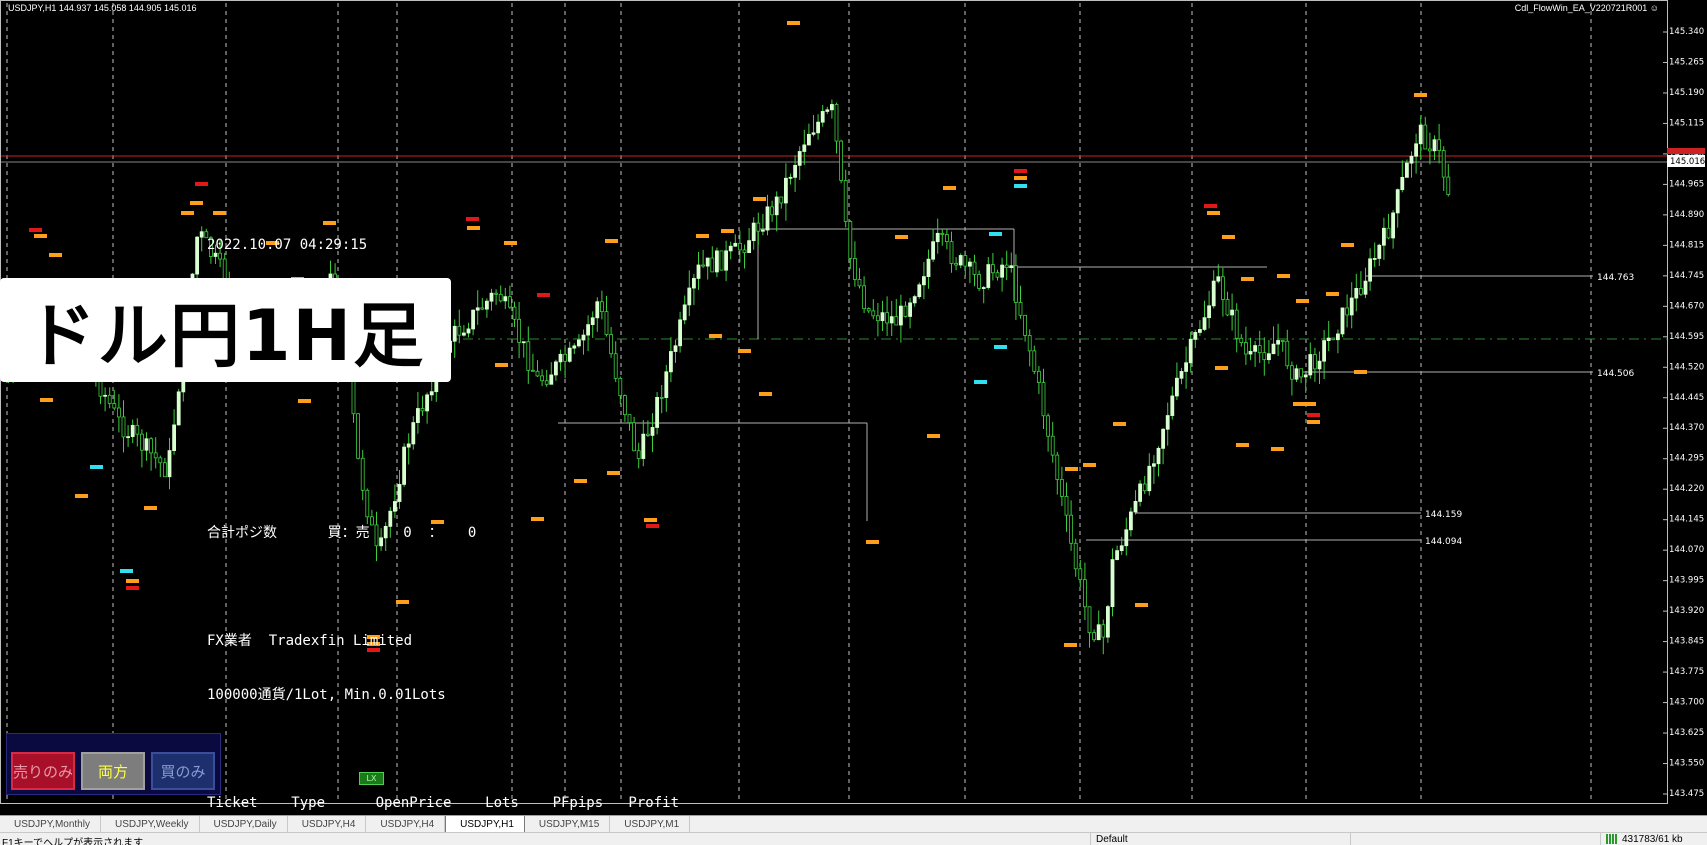 The image size is (1707, 845). What do you see at coordinates (1443, 542) in the screenshot?
I see `level-label: 144.094` at bounding box center [1443, 542].